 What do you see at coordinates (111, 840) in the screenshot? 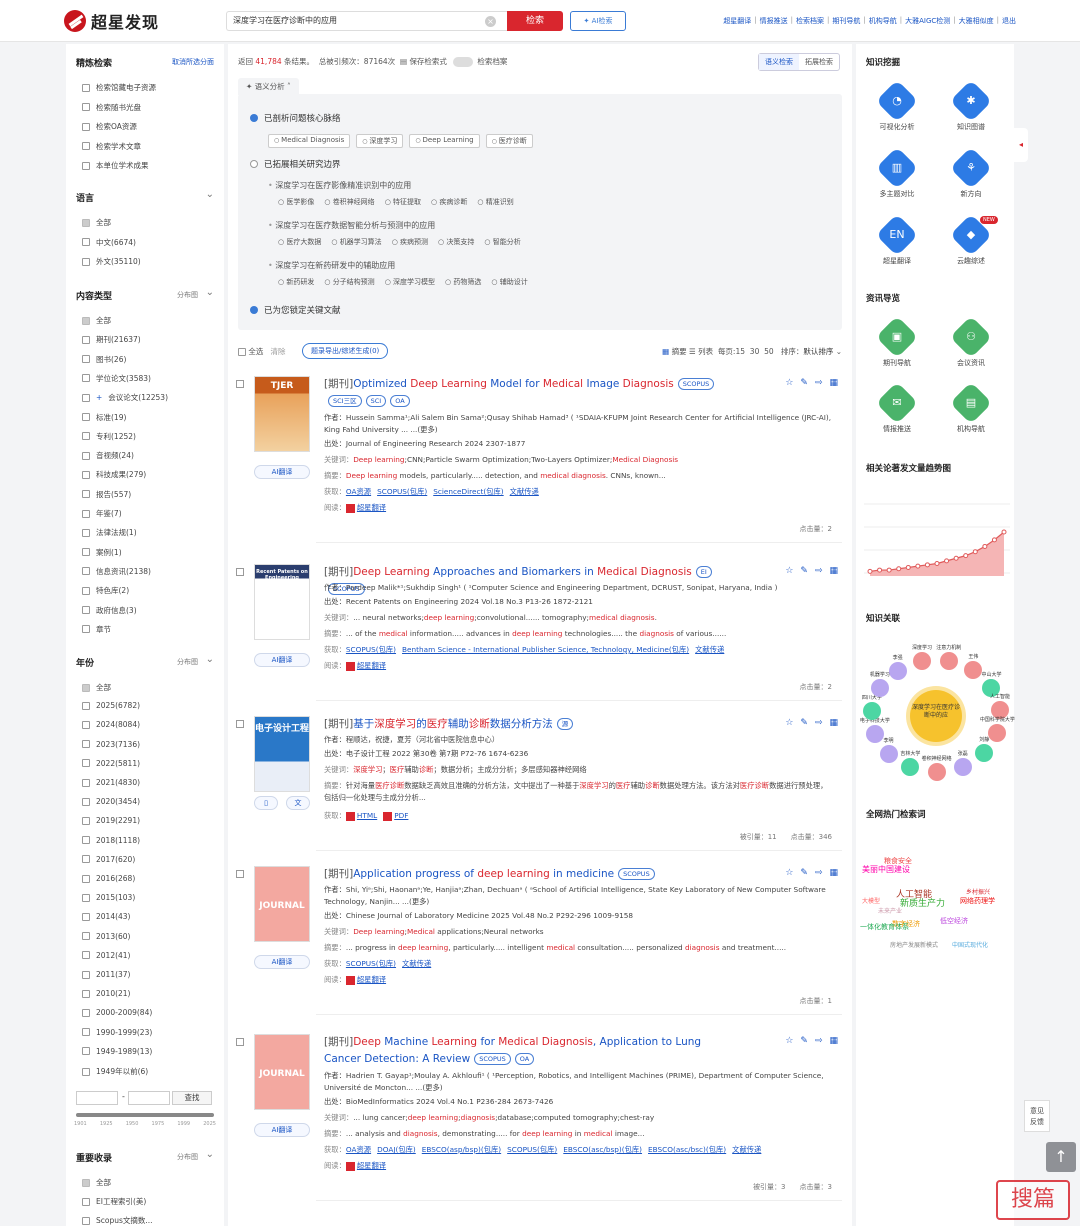
I see `year-item: 2018(1118)` at bounding box center [111, 840].